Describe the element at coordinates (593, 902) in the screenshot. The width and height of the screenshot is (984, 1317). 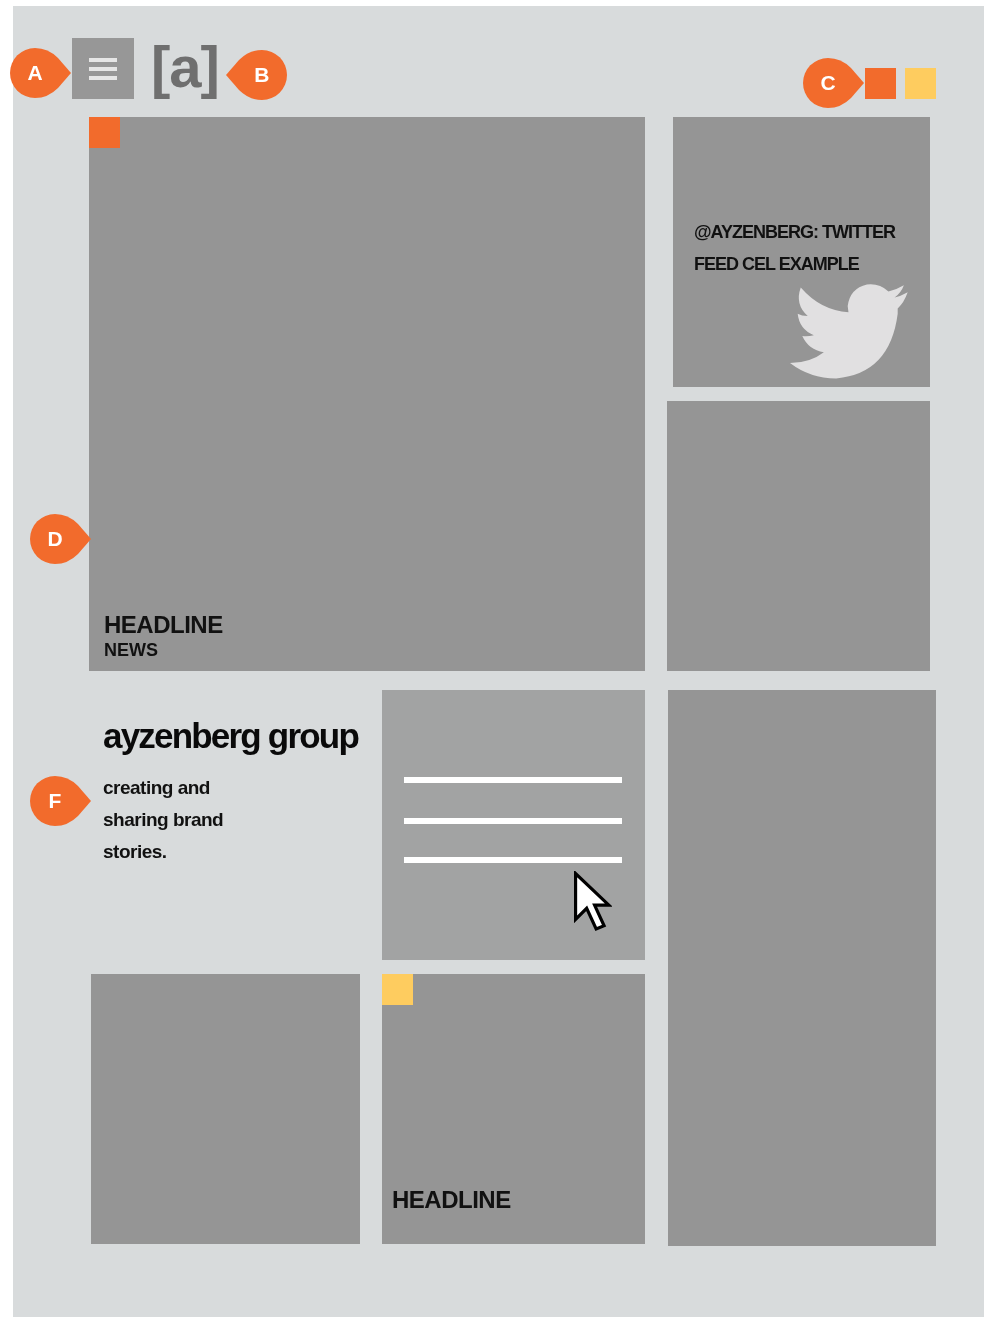
I see `cursor-icon` at that location.